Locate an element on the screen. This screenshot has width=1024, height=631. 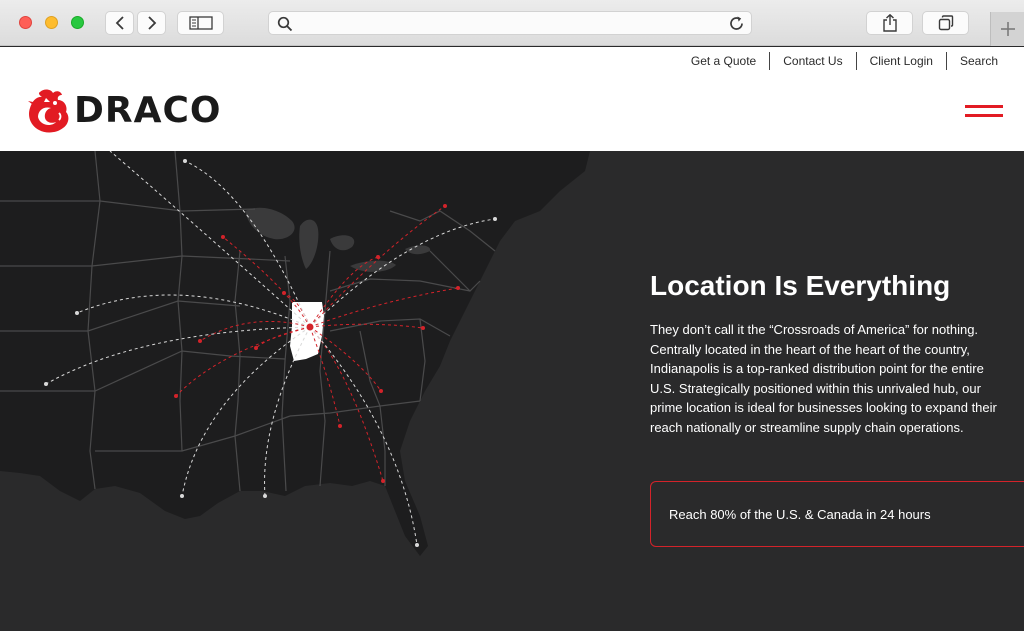
share-button is located at coordinates (889, 23).